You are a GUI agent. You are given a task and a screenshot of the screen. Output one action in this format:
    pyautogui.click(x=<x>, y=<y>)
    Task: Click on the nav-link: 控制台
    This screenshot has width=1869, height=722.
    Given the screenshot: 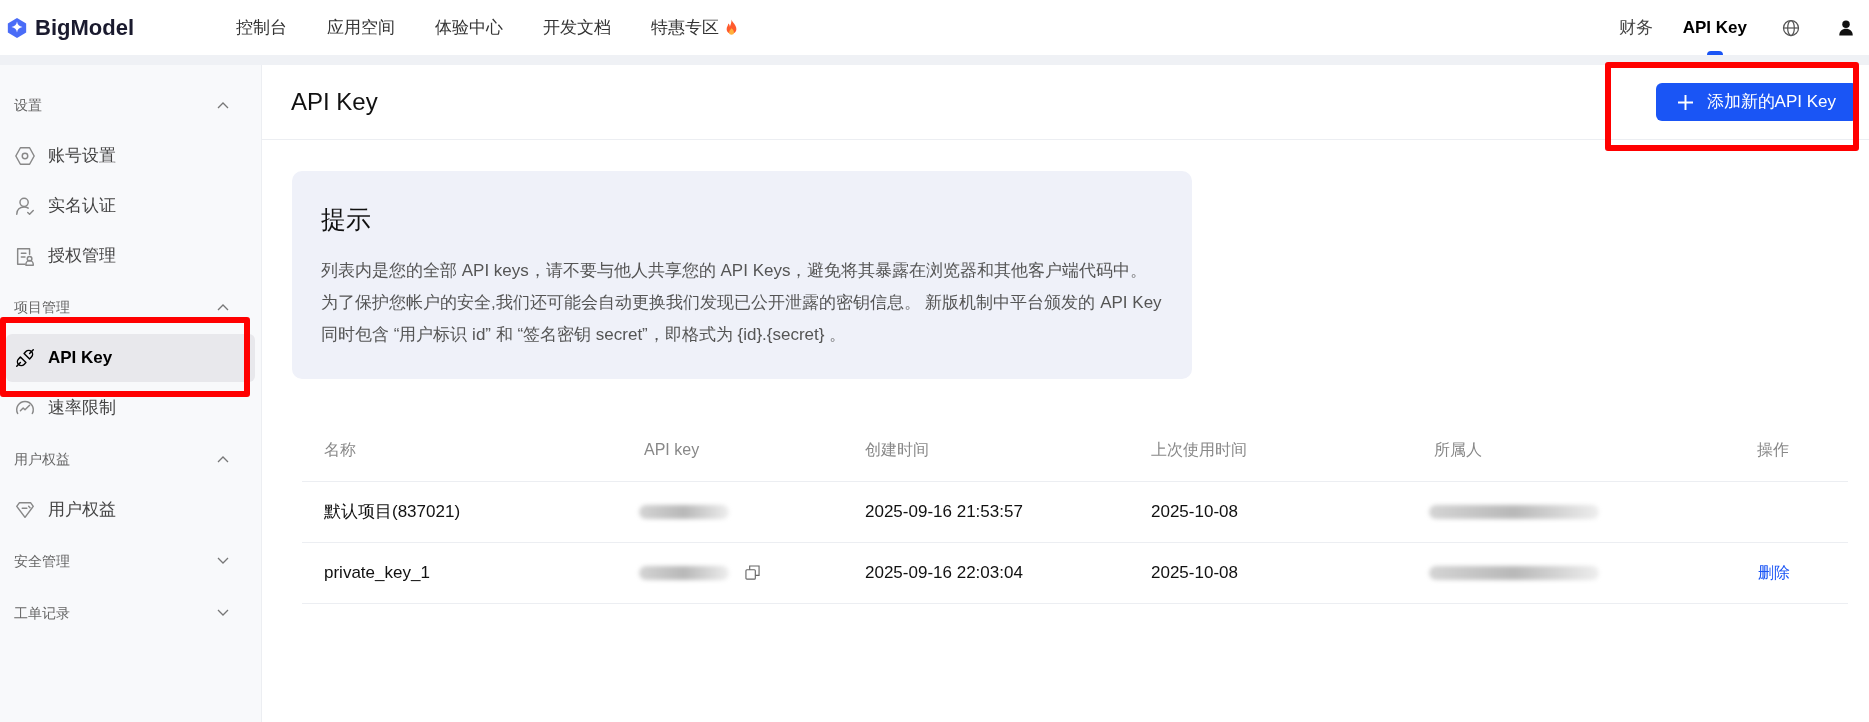 What is the action you would take?
    pyautogui.click(x=261, y=27)
    